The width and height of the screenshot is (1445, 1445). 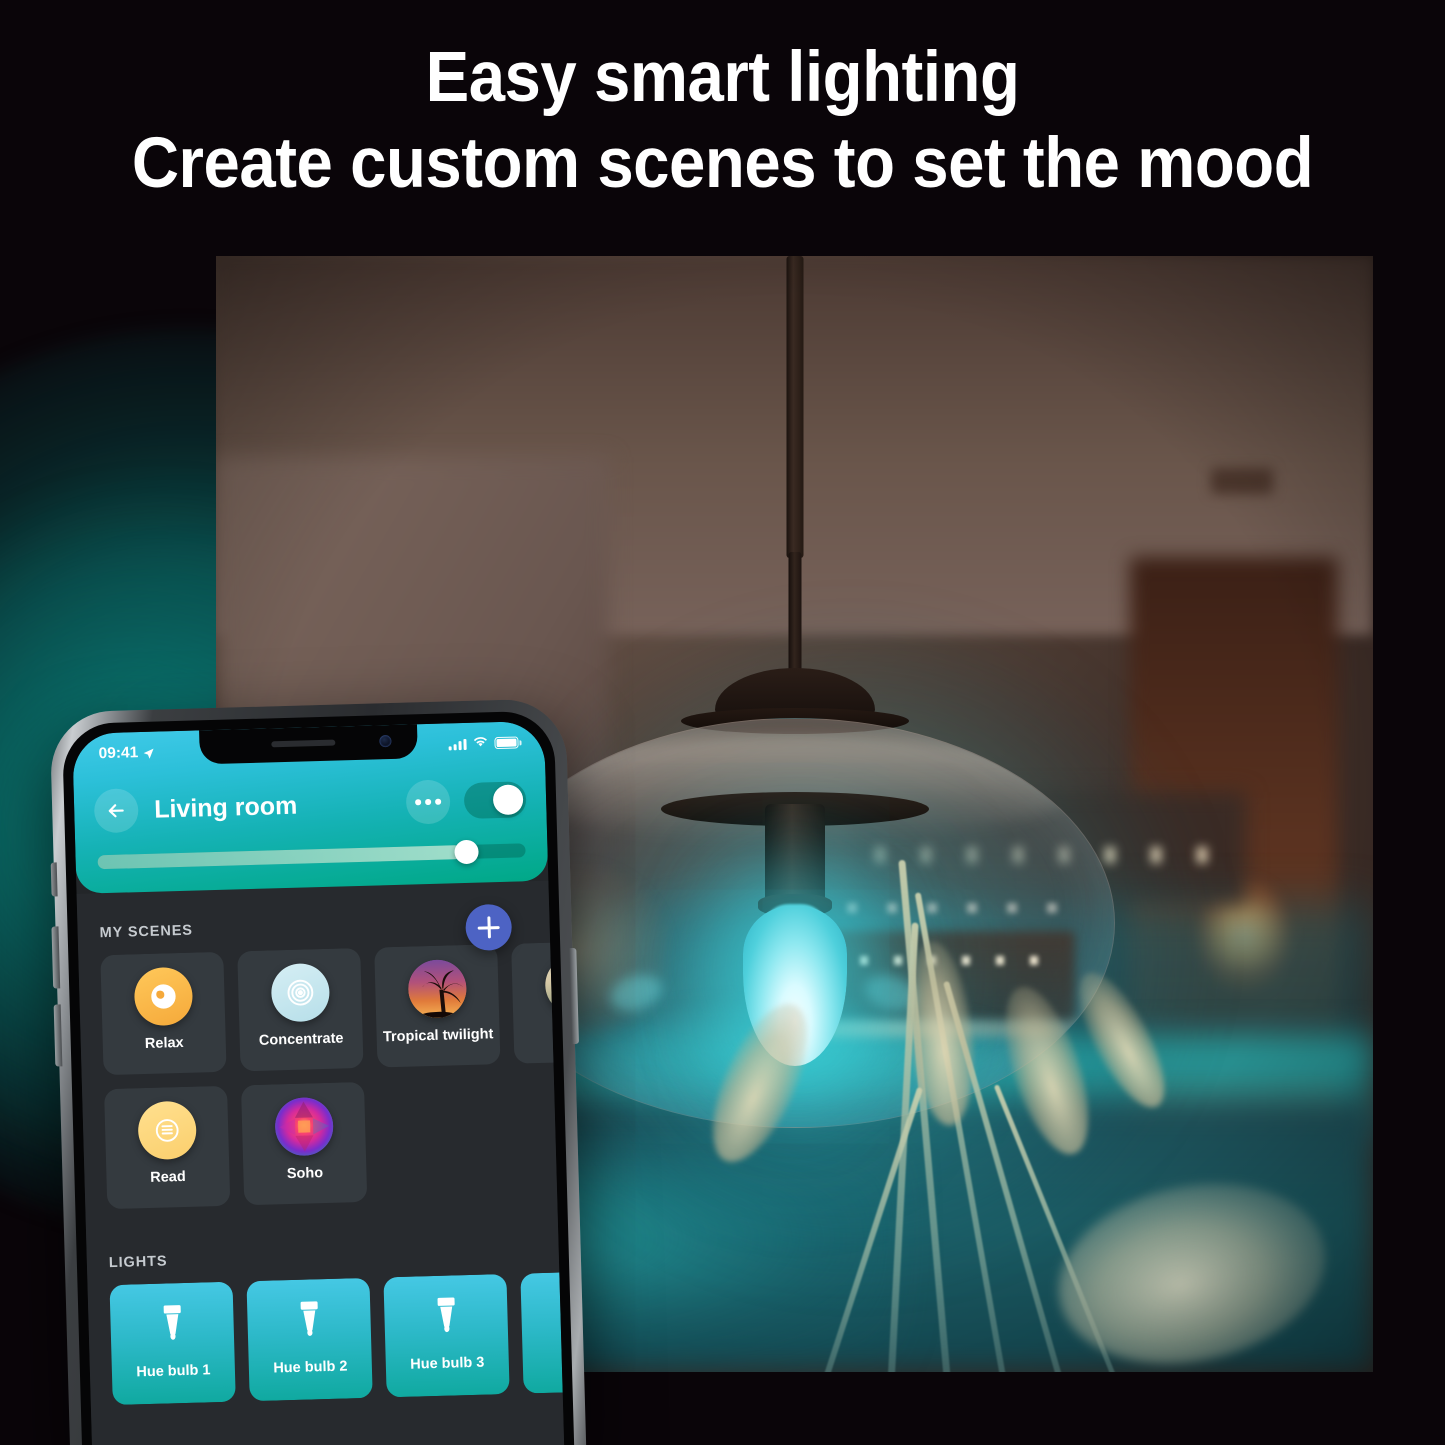 What do you see at coordinates (506, 743) in the screenshot?
I see `battery-full-icon` at bounding box center [506, 743].